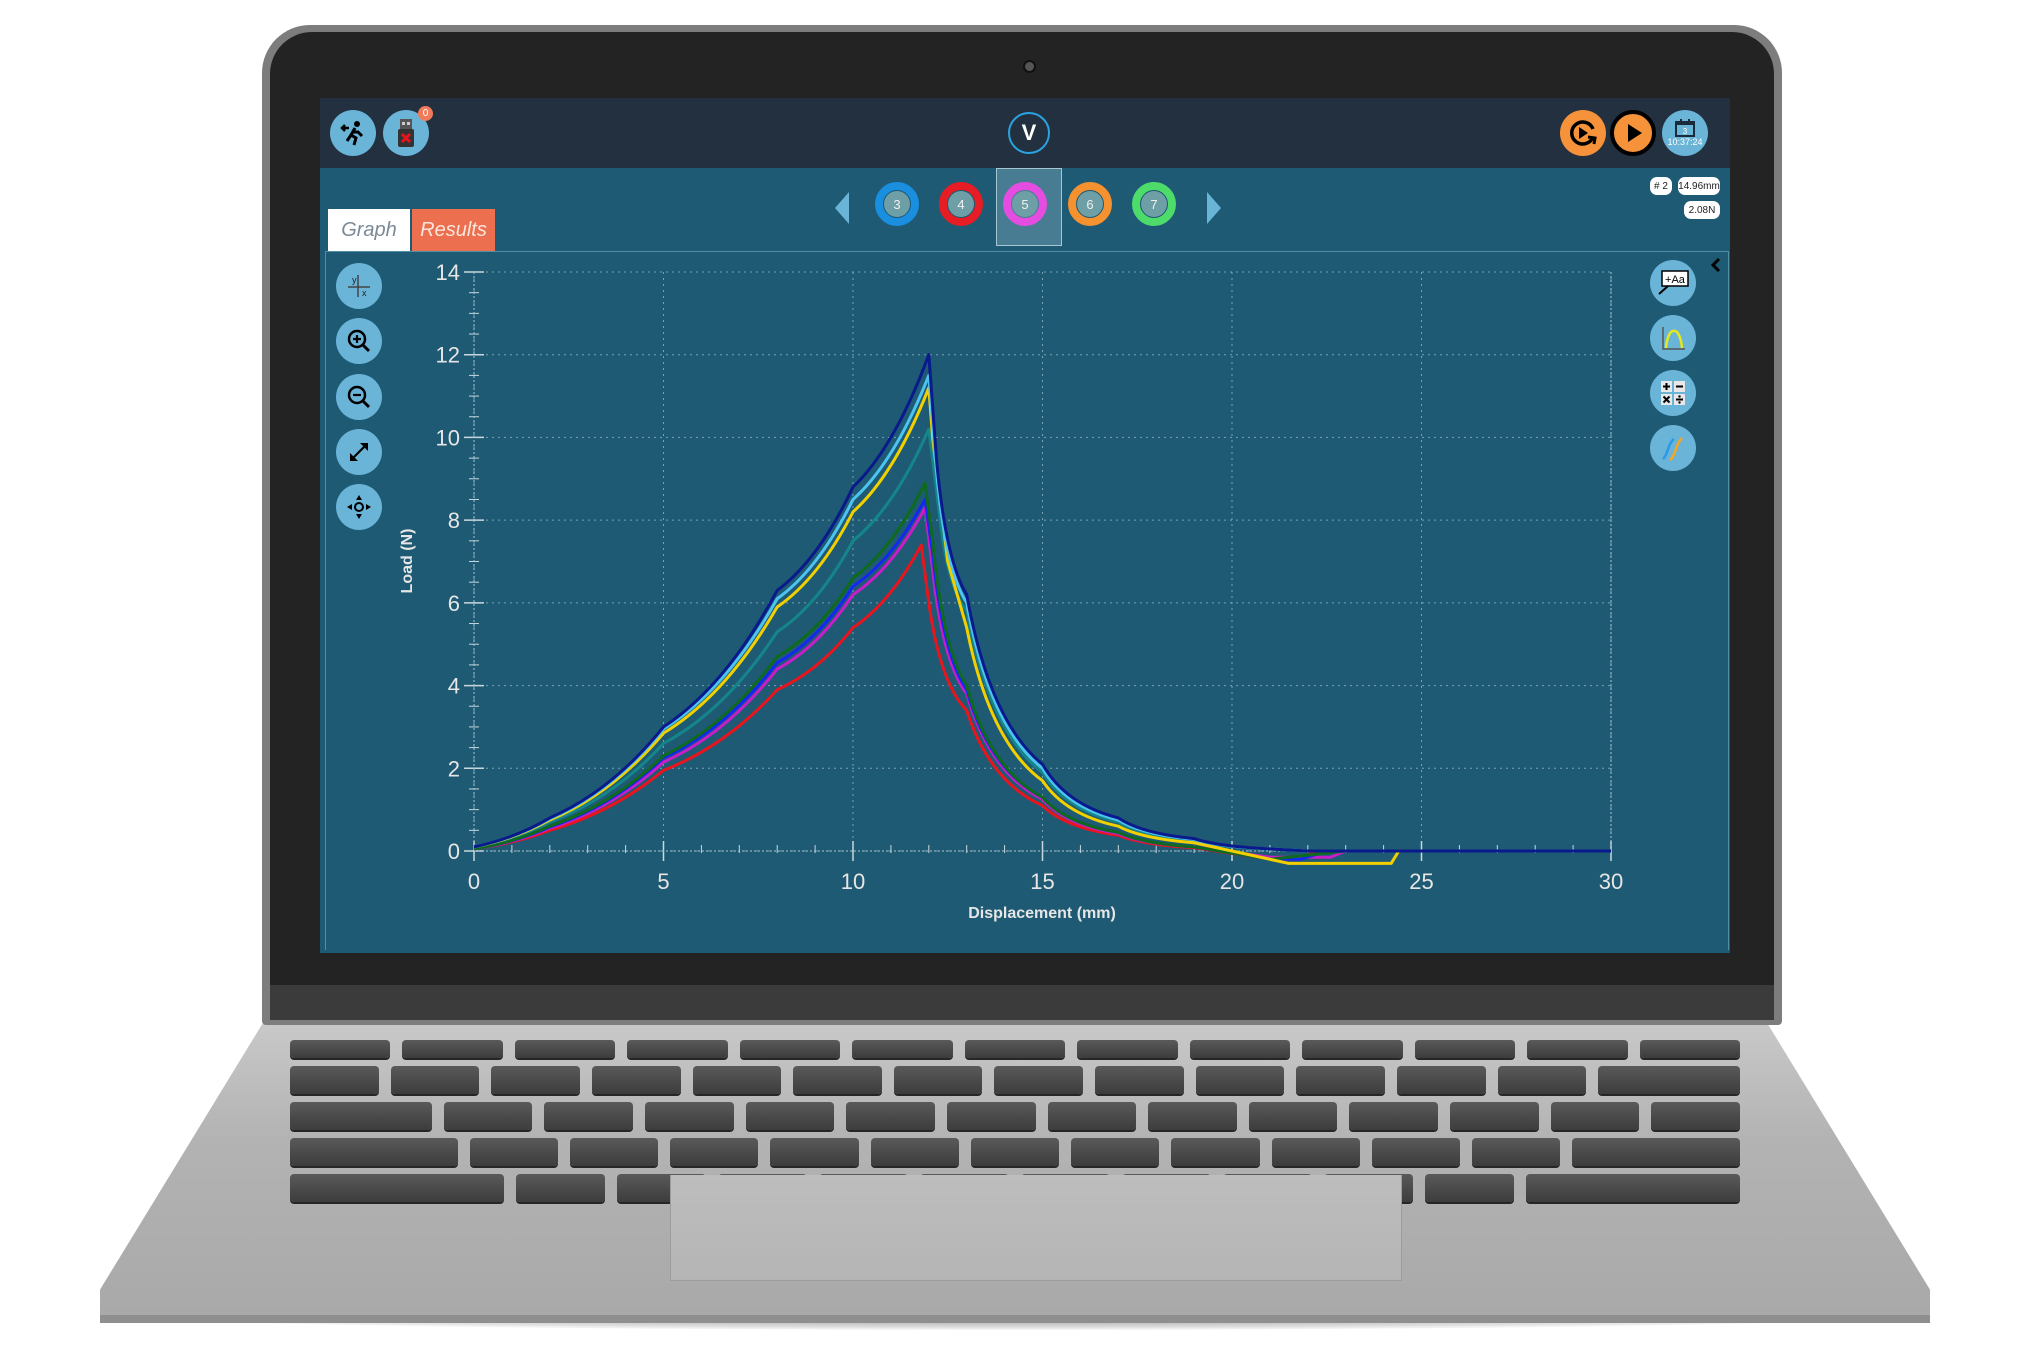 The image size is (2030, 1357). What do you see at coordinates (1042, 913) in the screenshot?
I see `x-axis-label: Displacement (mm)` at bounding box center [1042, 913].